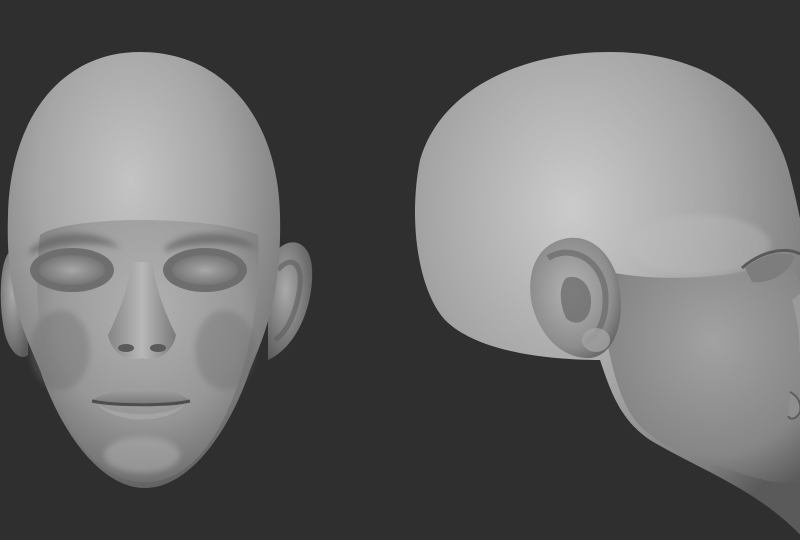  What do you see at coordinates (205, 270) in the screenshot?
I see `right-eyeball` at bounding box center [205, 270].